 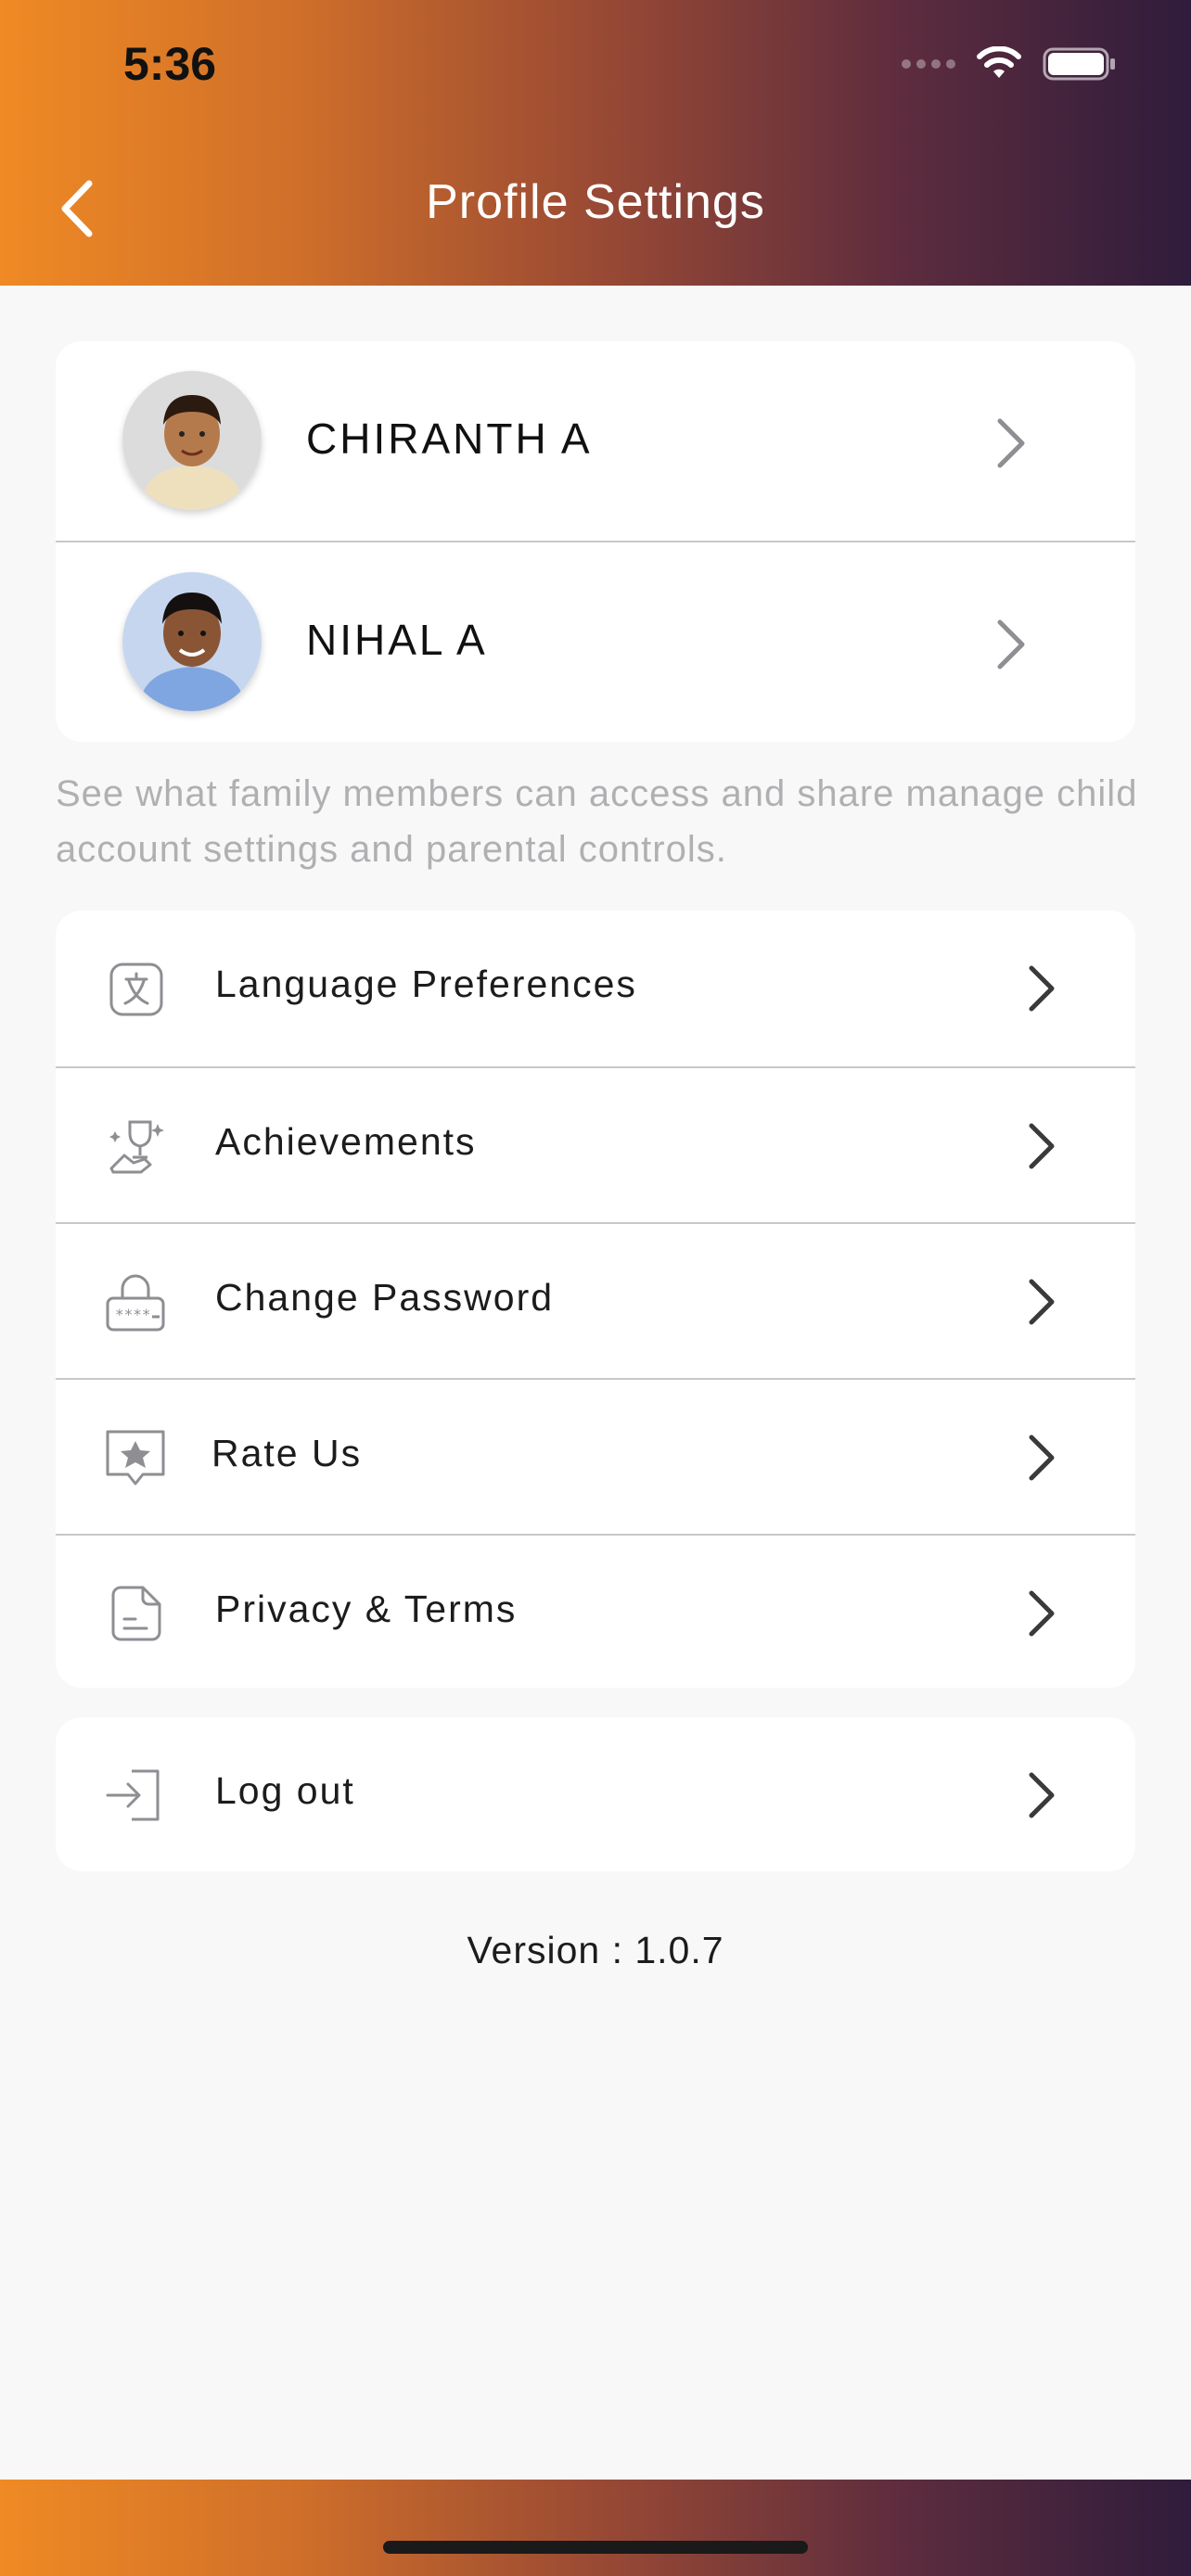 I want to click on header: 5:36 Profile Settings, so click(x=595, y=143).